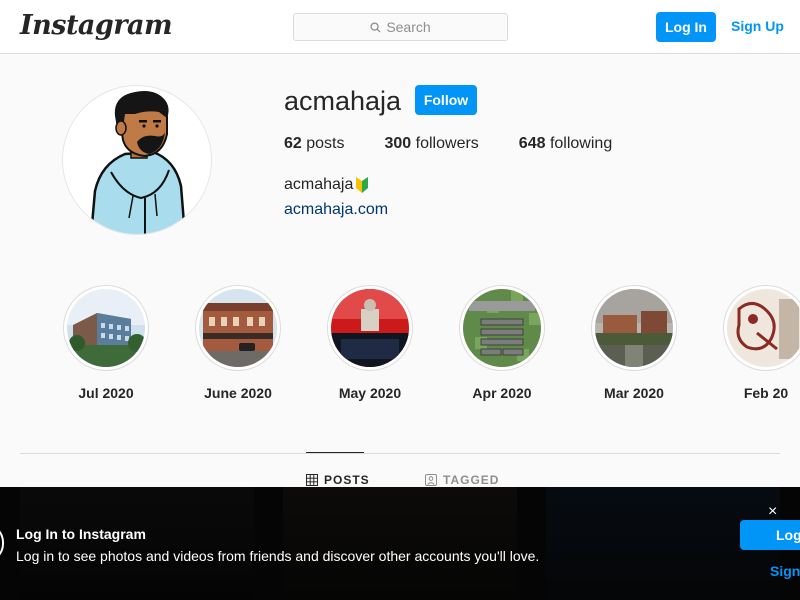  What do you see at coordinates (347, 480) in the screenshot?
I see `tab-posts-label: POSTS` at bounding box center [347, 480].